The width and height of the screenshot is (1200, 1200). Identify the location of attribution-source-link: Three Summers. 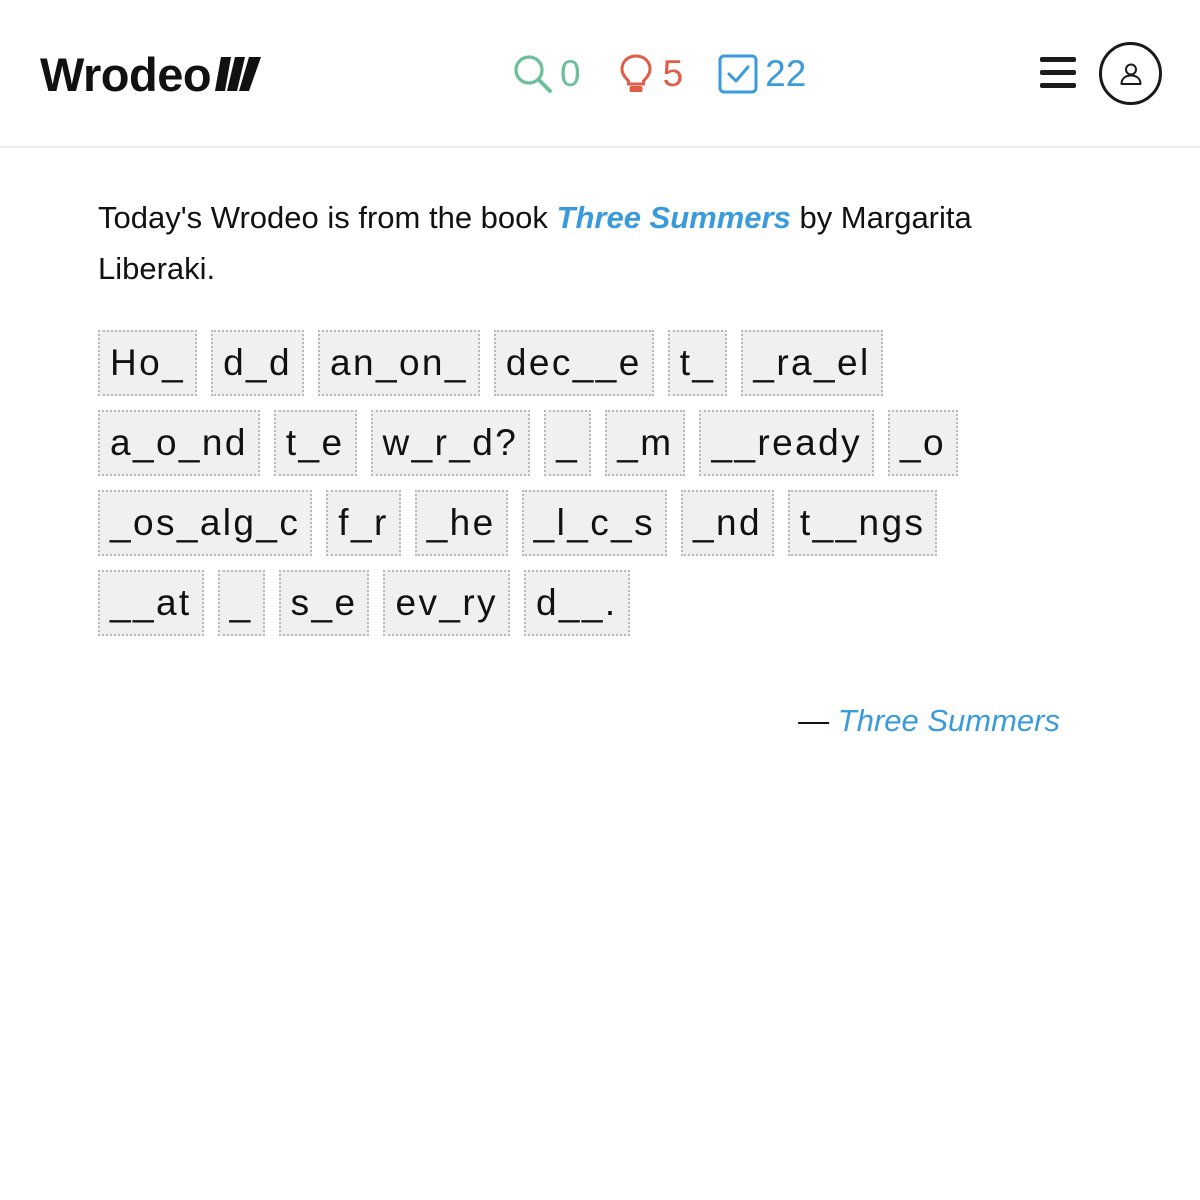
(949, 720).